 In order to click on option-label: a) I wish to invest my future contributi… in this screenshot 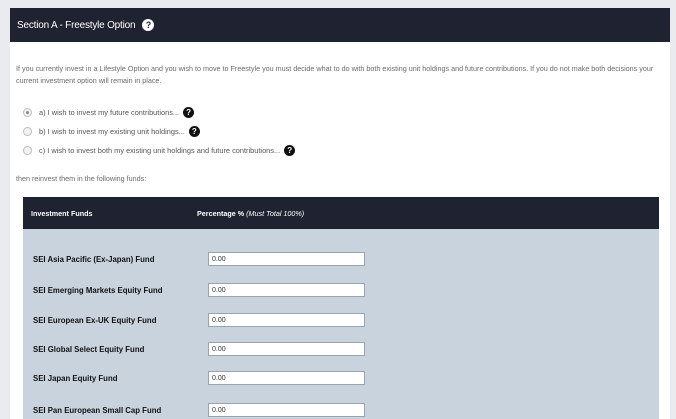, I will do `click(109, 112)`.